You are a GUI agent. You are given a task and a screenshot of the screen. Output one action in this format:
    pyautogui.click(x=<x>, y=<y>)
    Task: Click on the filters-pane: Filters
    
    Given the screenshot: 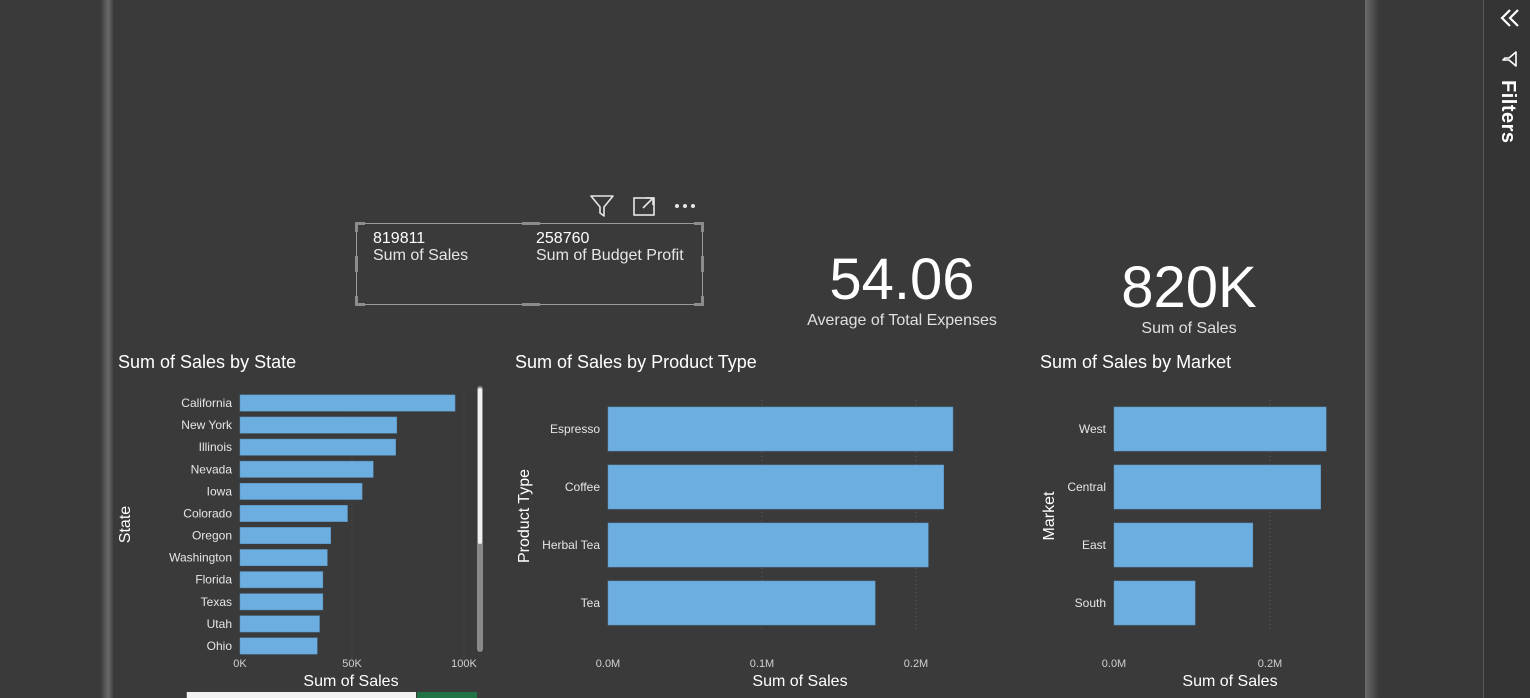 What is the action you would take?
    pyautogui.click(x=1506, y=349)
    